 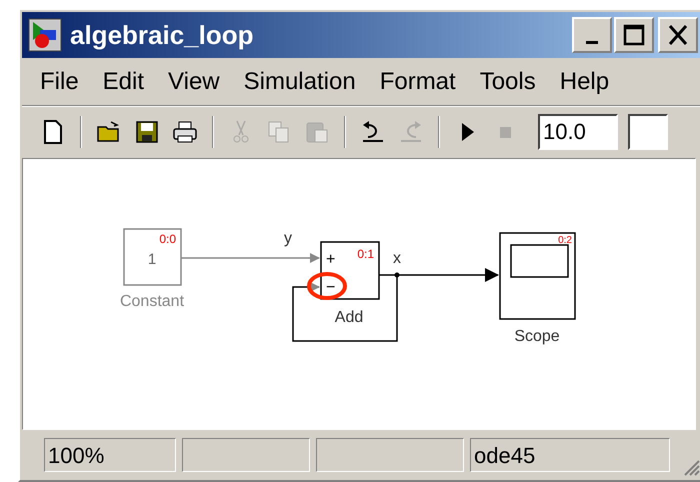 I want to click on signal-label: y, so click(x=288, y=238).